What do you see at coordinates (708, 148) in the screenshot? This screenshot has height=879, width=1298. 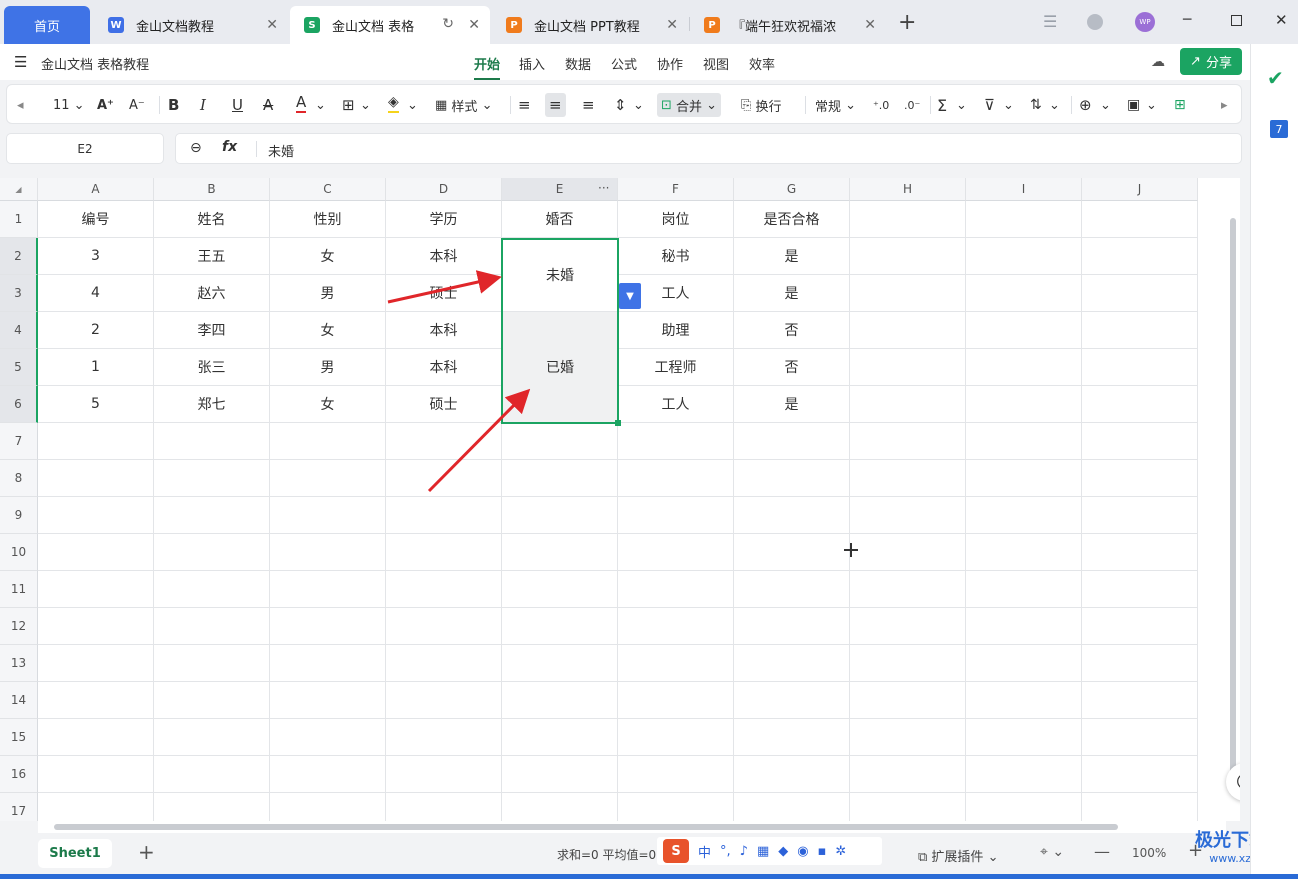 I see `formula-bar: ⊖ fx 未婚` at bounding box center [708, 148].